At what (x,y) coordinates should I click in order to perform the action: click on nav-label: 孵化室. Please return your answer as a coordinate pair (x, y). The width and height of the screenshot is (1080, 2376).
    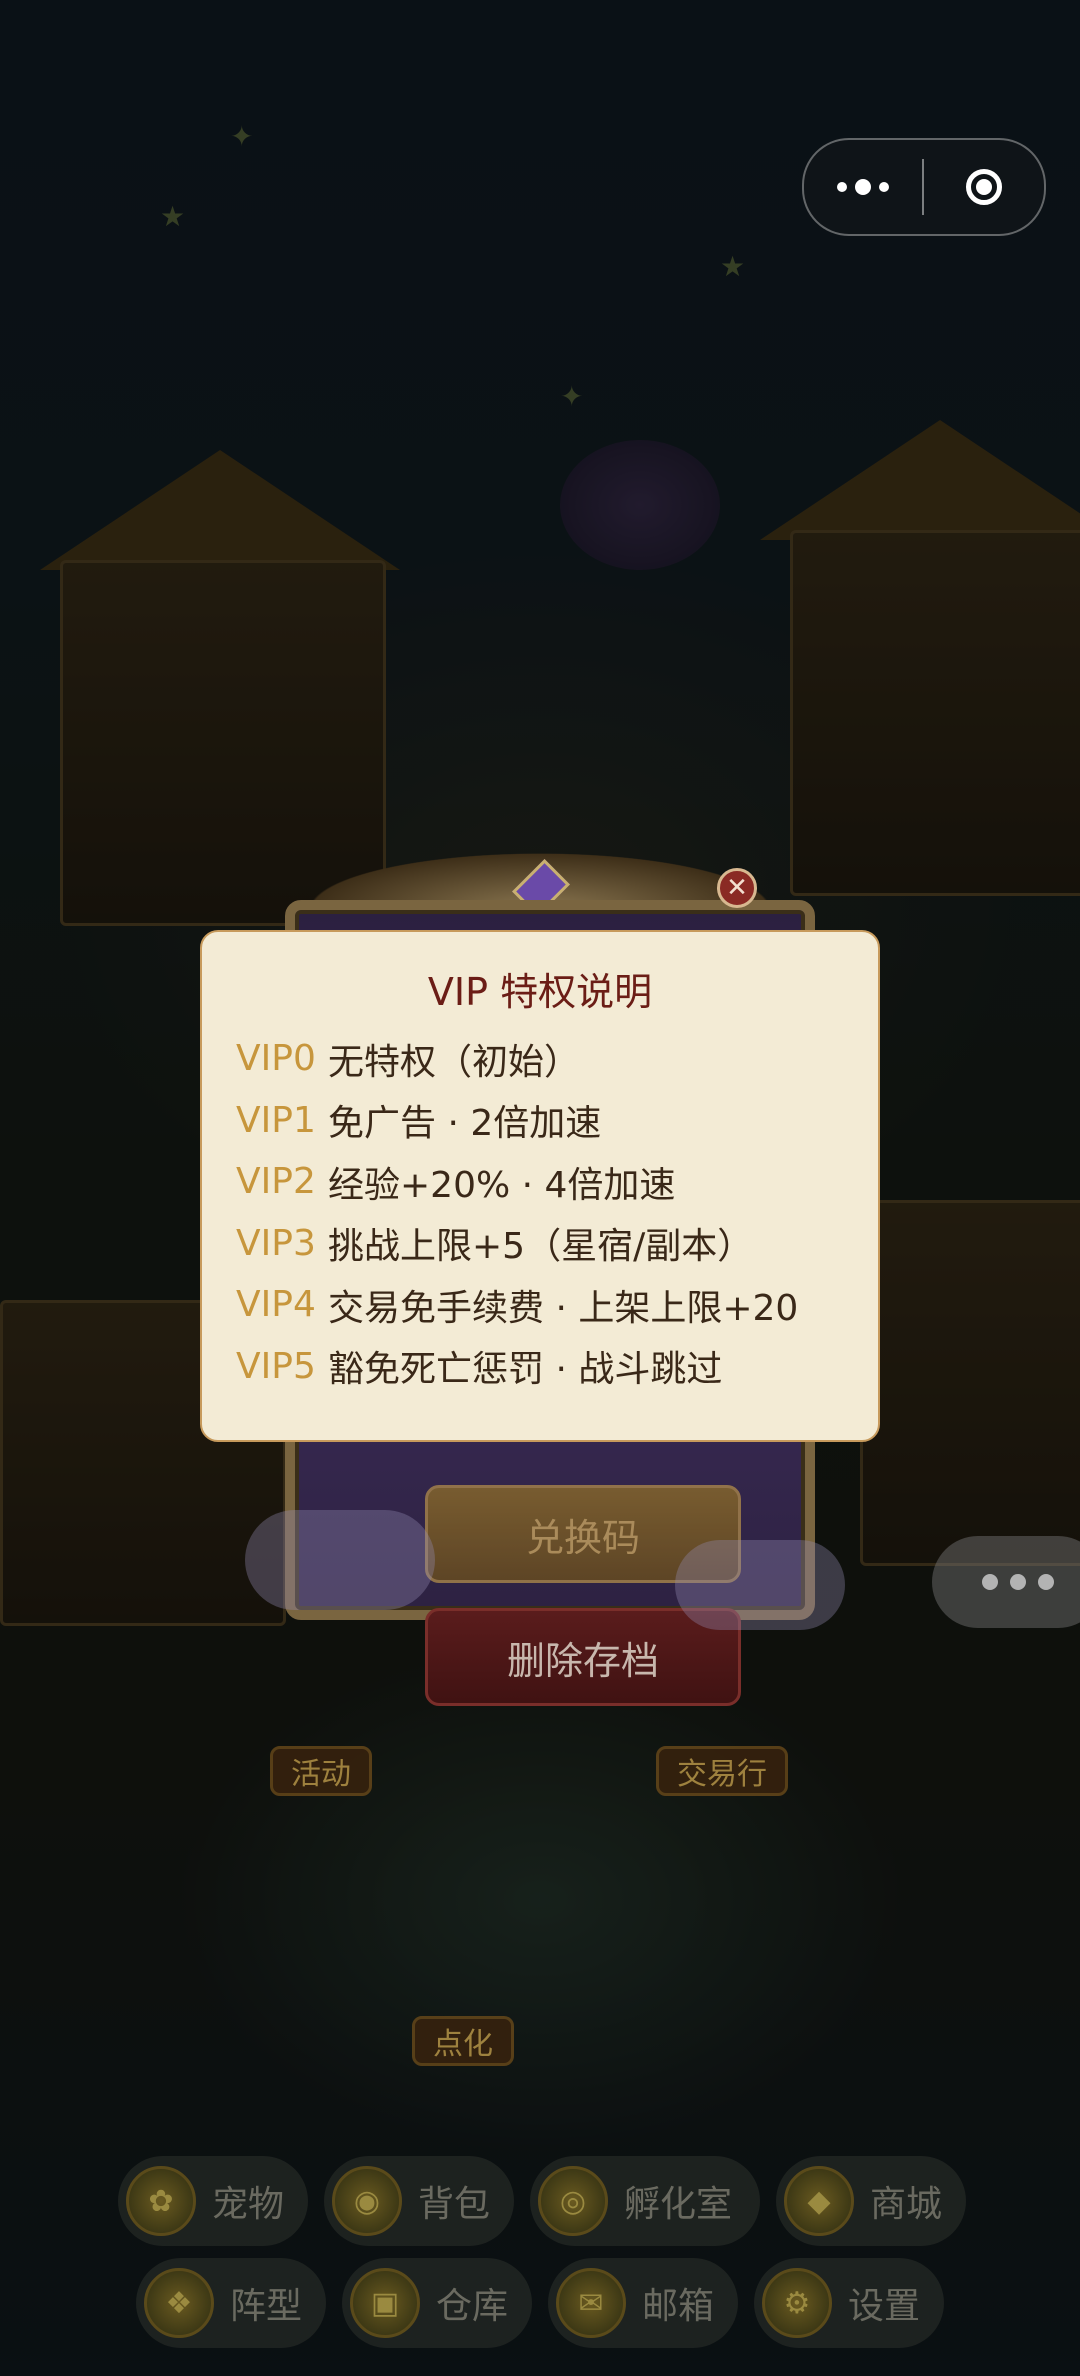
    Looking at the image, I should click on (678, 2204).